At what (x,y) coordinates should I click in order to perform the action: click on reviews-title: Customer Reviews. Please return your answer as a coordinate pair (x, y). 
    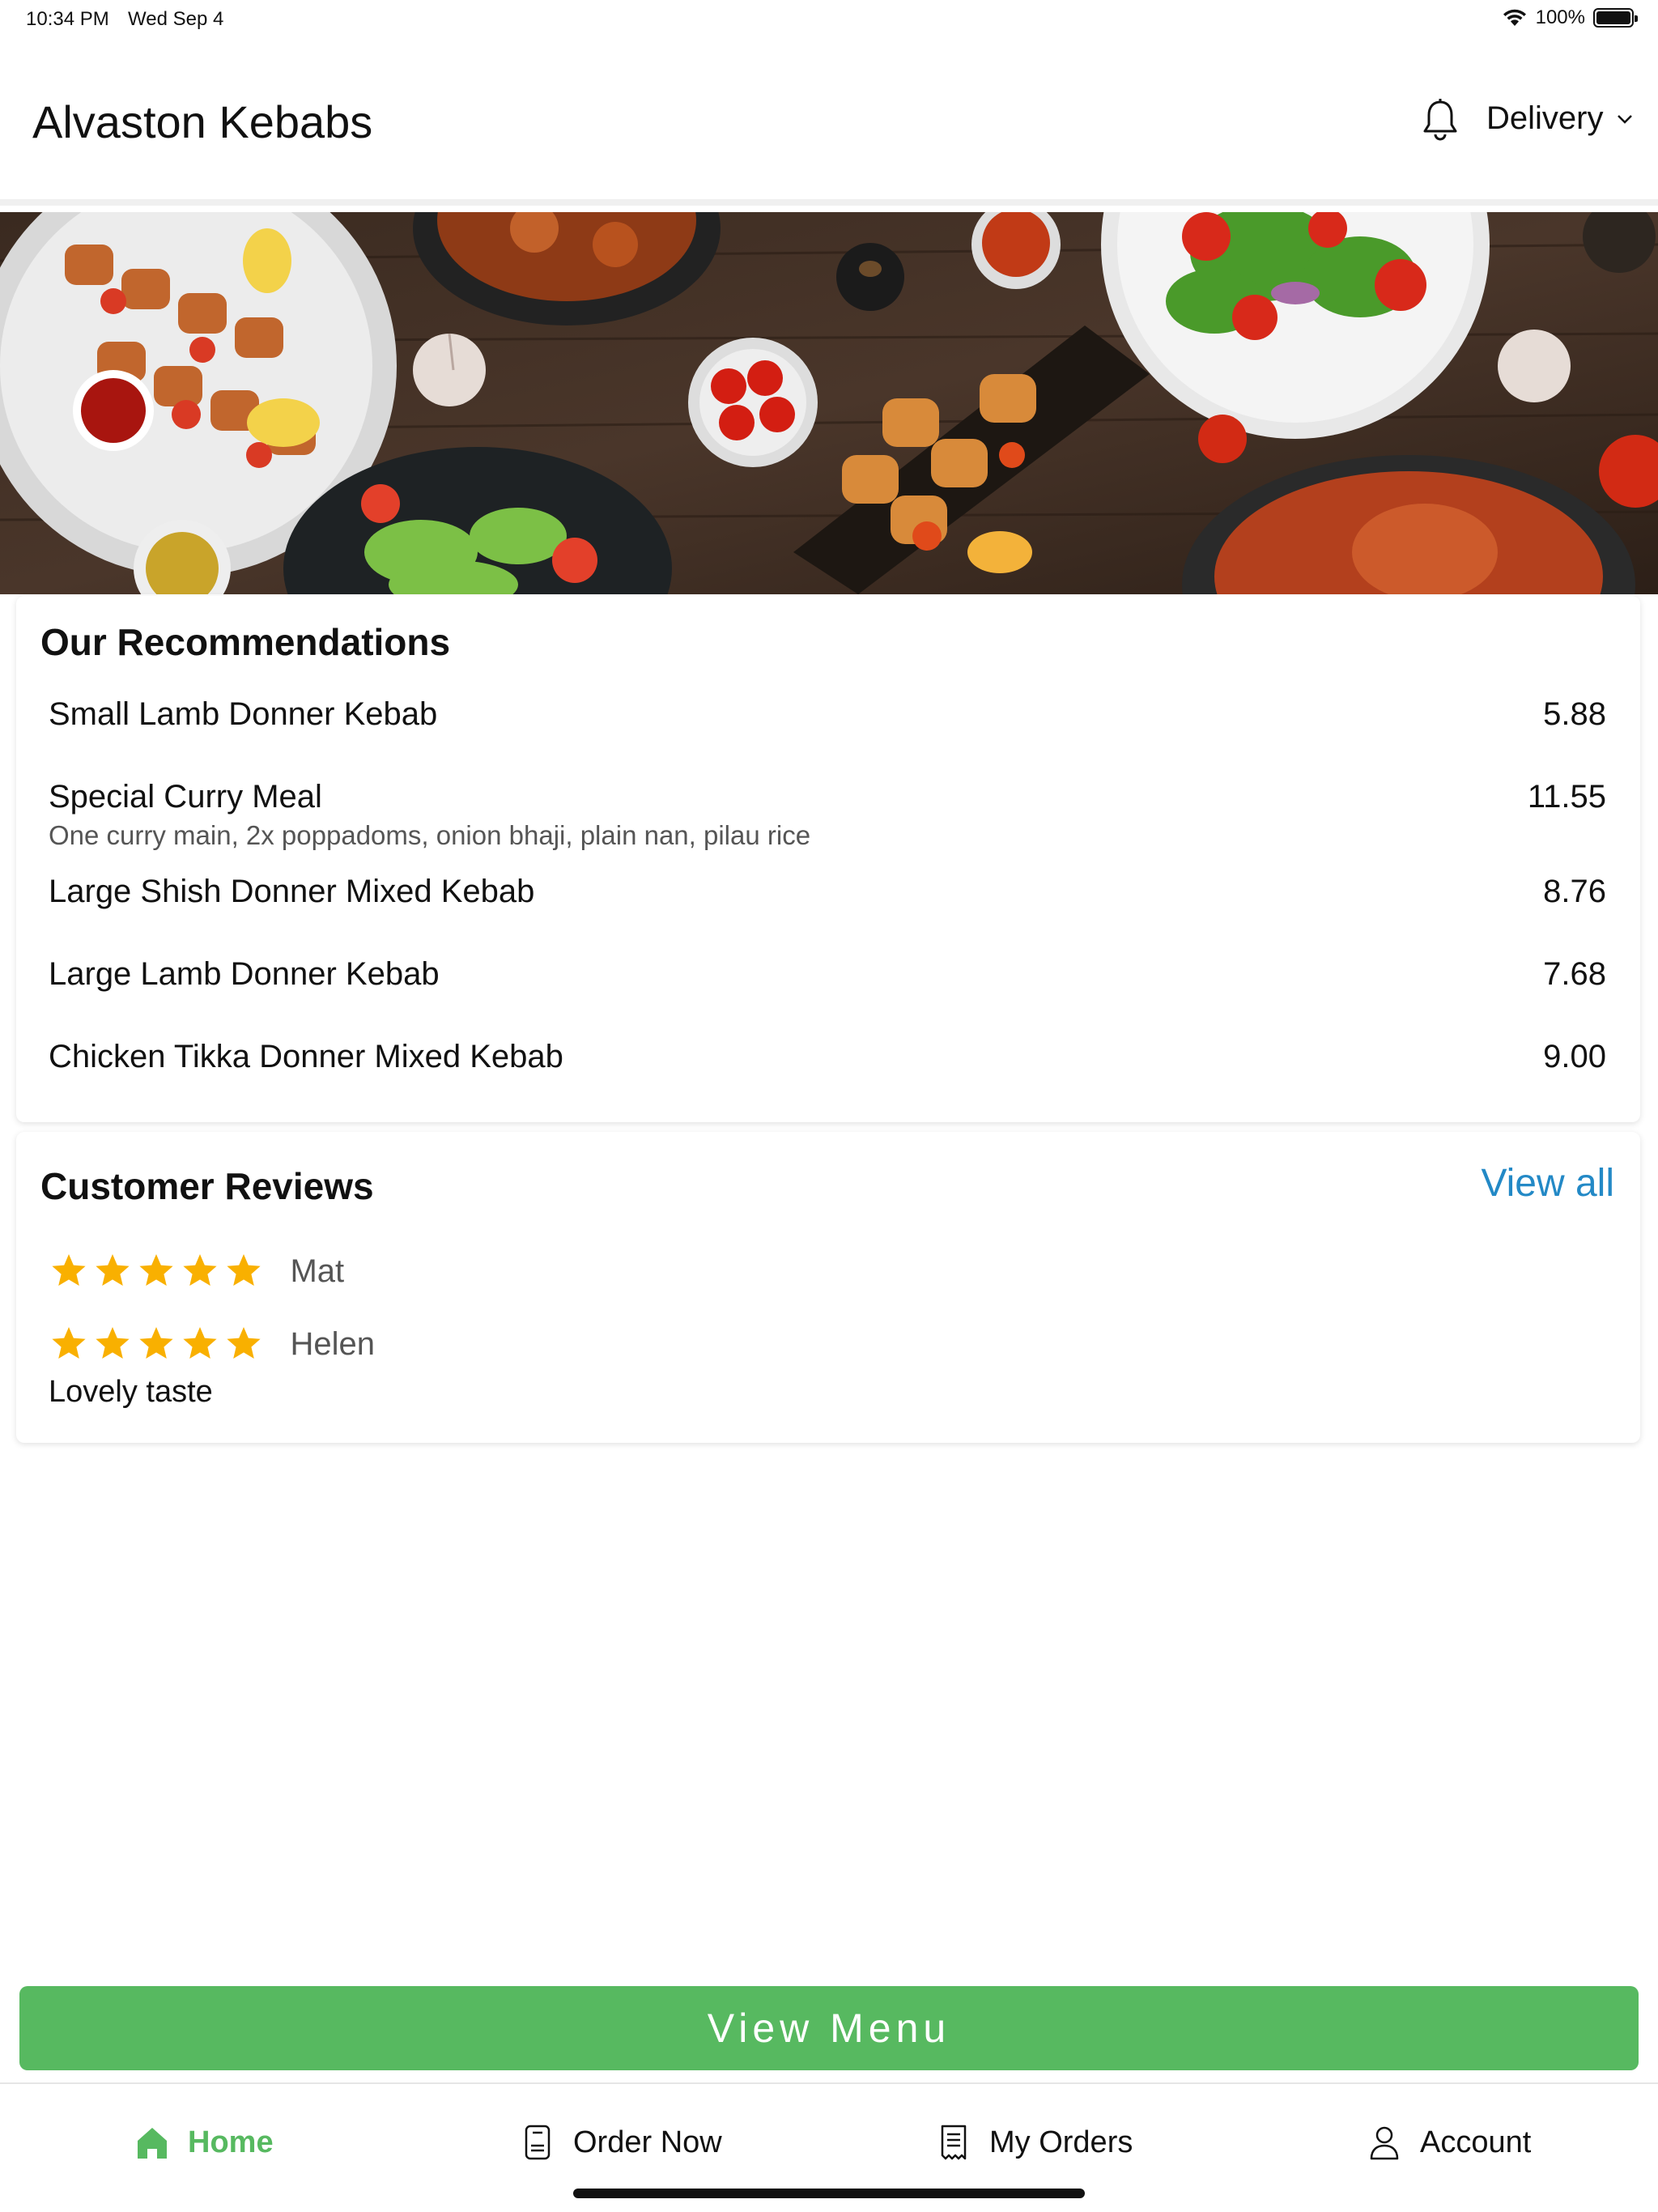
    Looking at the image, I should click on (207, 1186).